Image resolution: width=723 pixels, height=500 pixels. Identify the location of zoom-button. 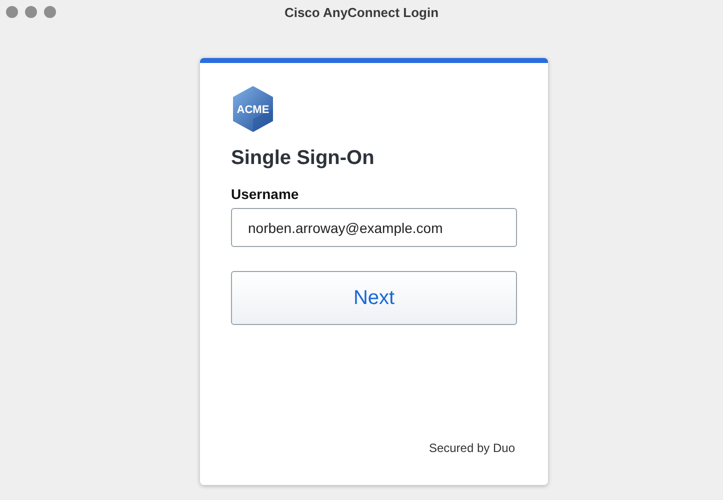
(50, 12).